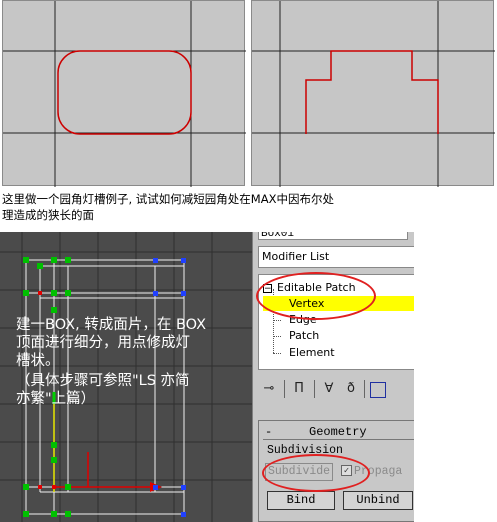  Describe the element at coordinates (336, 257) in the screenshot. I see `modifier-list-dropdown: Modifier List` at that location.